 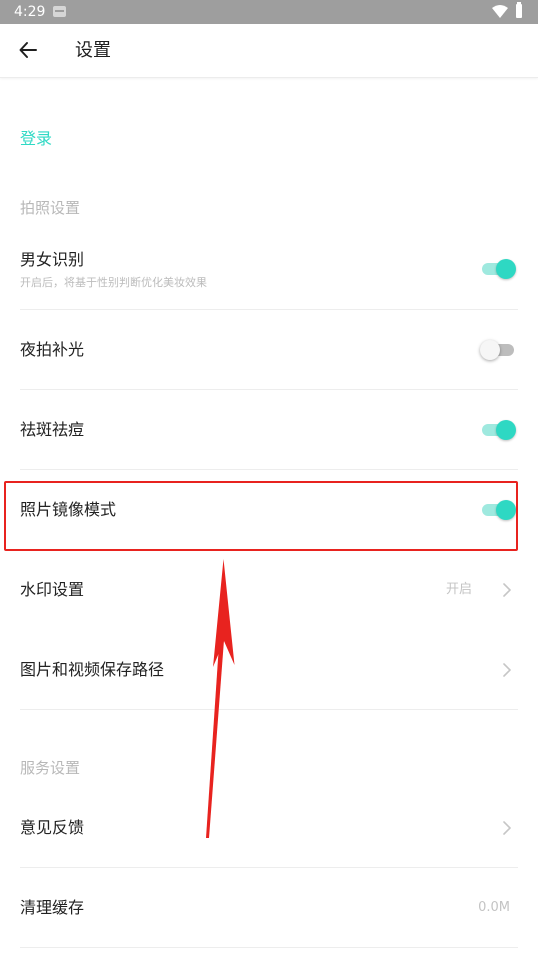 What do you see at coordinates (93, 50) in the screenshot?
I see `page-title: 设置` at bounding box center [93, 50].